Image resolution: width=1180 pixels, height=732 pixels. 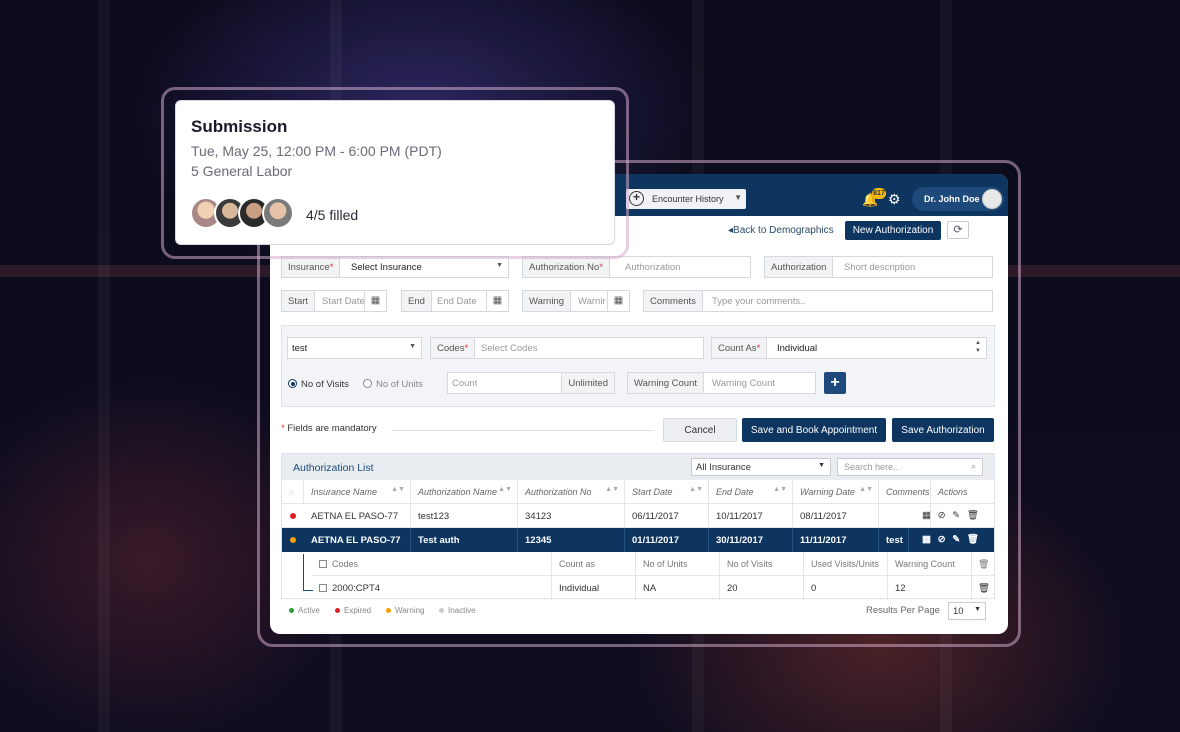 I want to click on sub-column-units: No of Units, so click(x=678, y=564).